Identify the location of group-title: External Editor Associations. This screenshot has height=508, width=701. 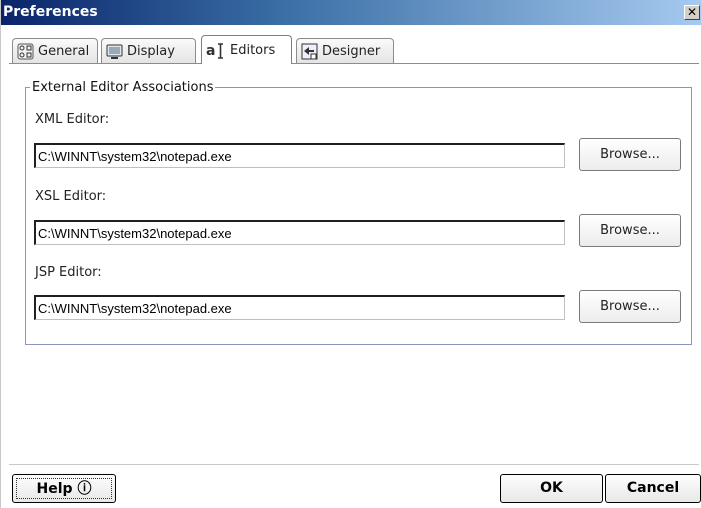
(123, 87).